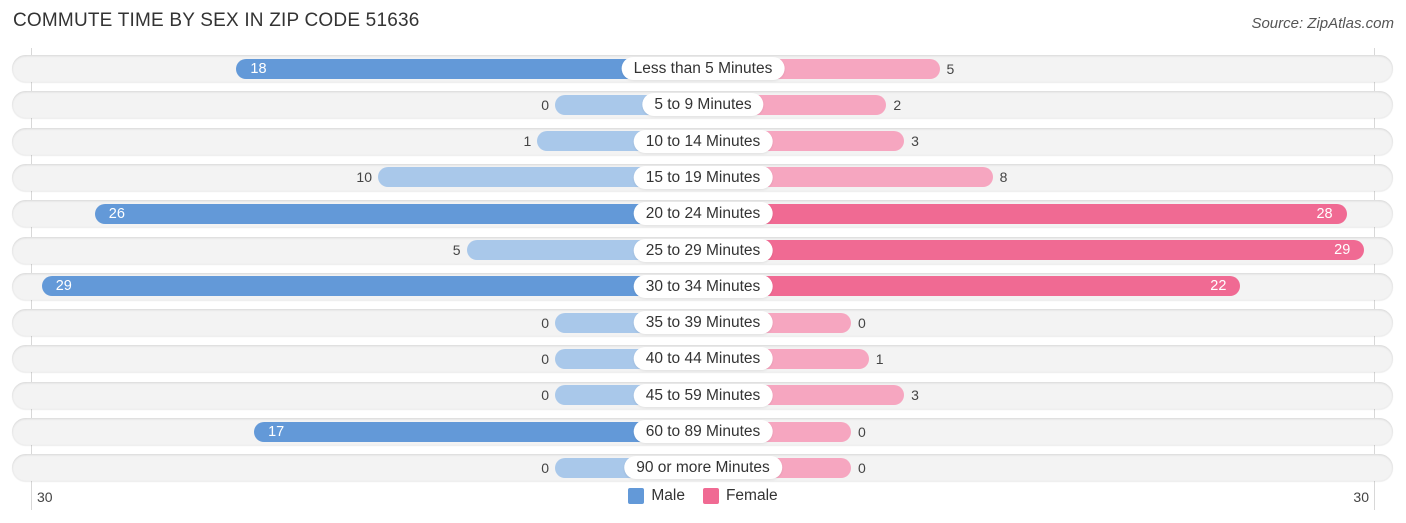  I want to click on legend-label-female: Female, so click(751, 495).